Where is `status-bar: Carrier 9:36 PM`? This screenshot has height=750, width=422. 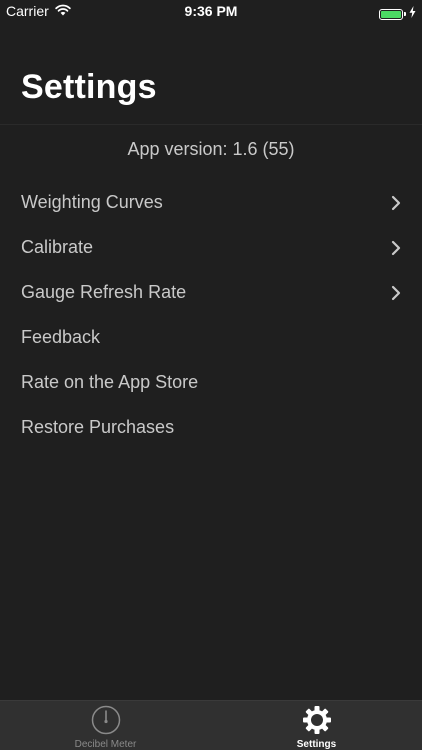 status-bar: Carrier 9:36 PM is located at coordinates (211, 11).